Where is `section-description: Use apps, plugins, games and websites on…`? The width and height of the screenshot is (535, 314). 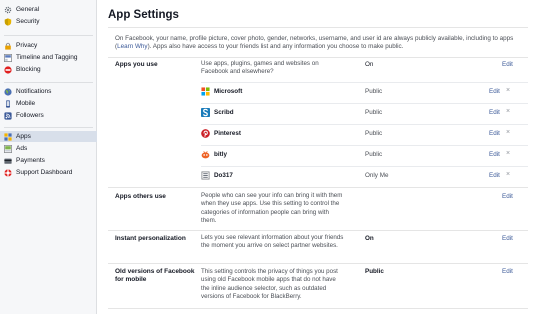 section-description: Use apps, plugins, games and websites on… is located at coordinates (260, 68).